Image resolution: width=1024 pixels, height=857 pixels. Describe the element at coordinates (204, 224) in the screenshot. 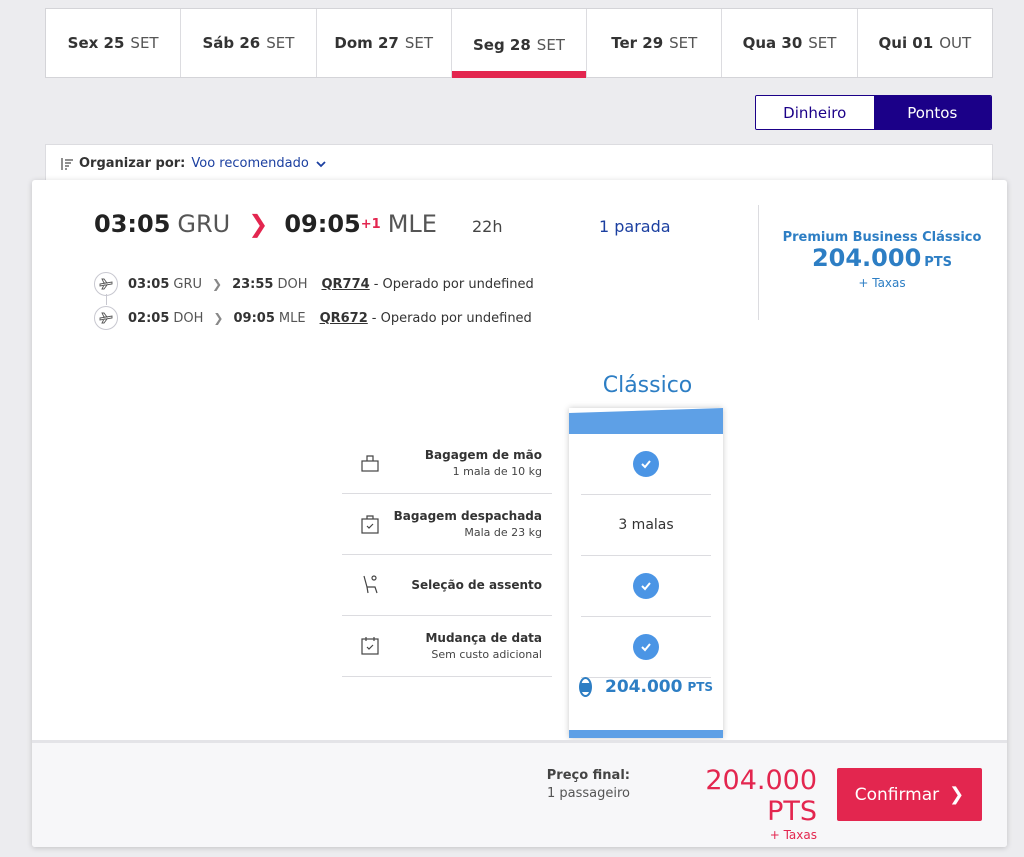

I see `depart-airport: GRU` at that location.